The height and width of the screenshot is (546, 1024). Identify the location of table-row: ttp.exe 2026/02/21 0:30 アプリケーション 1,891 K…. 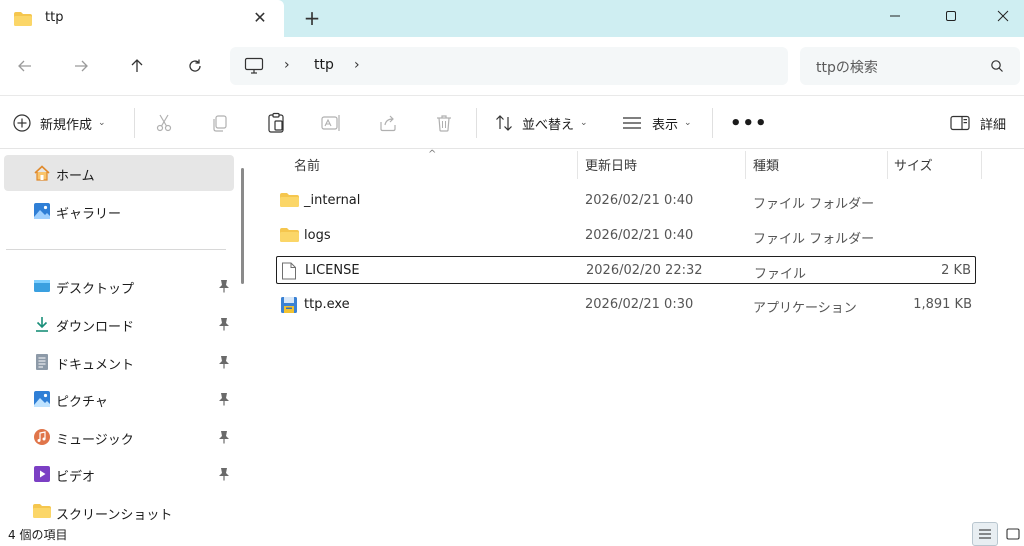
(626, 305).